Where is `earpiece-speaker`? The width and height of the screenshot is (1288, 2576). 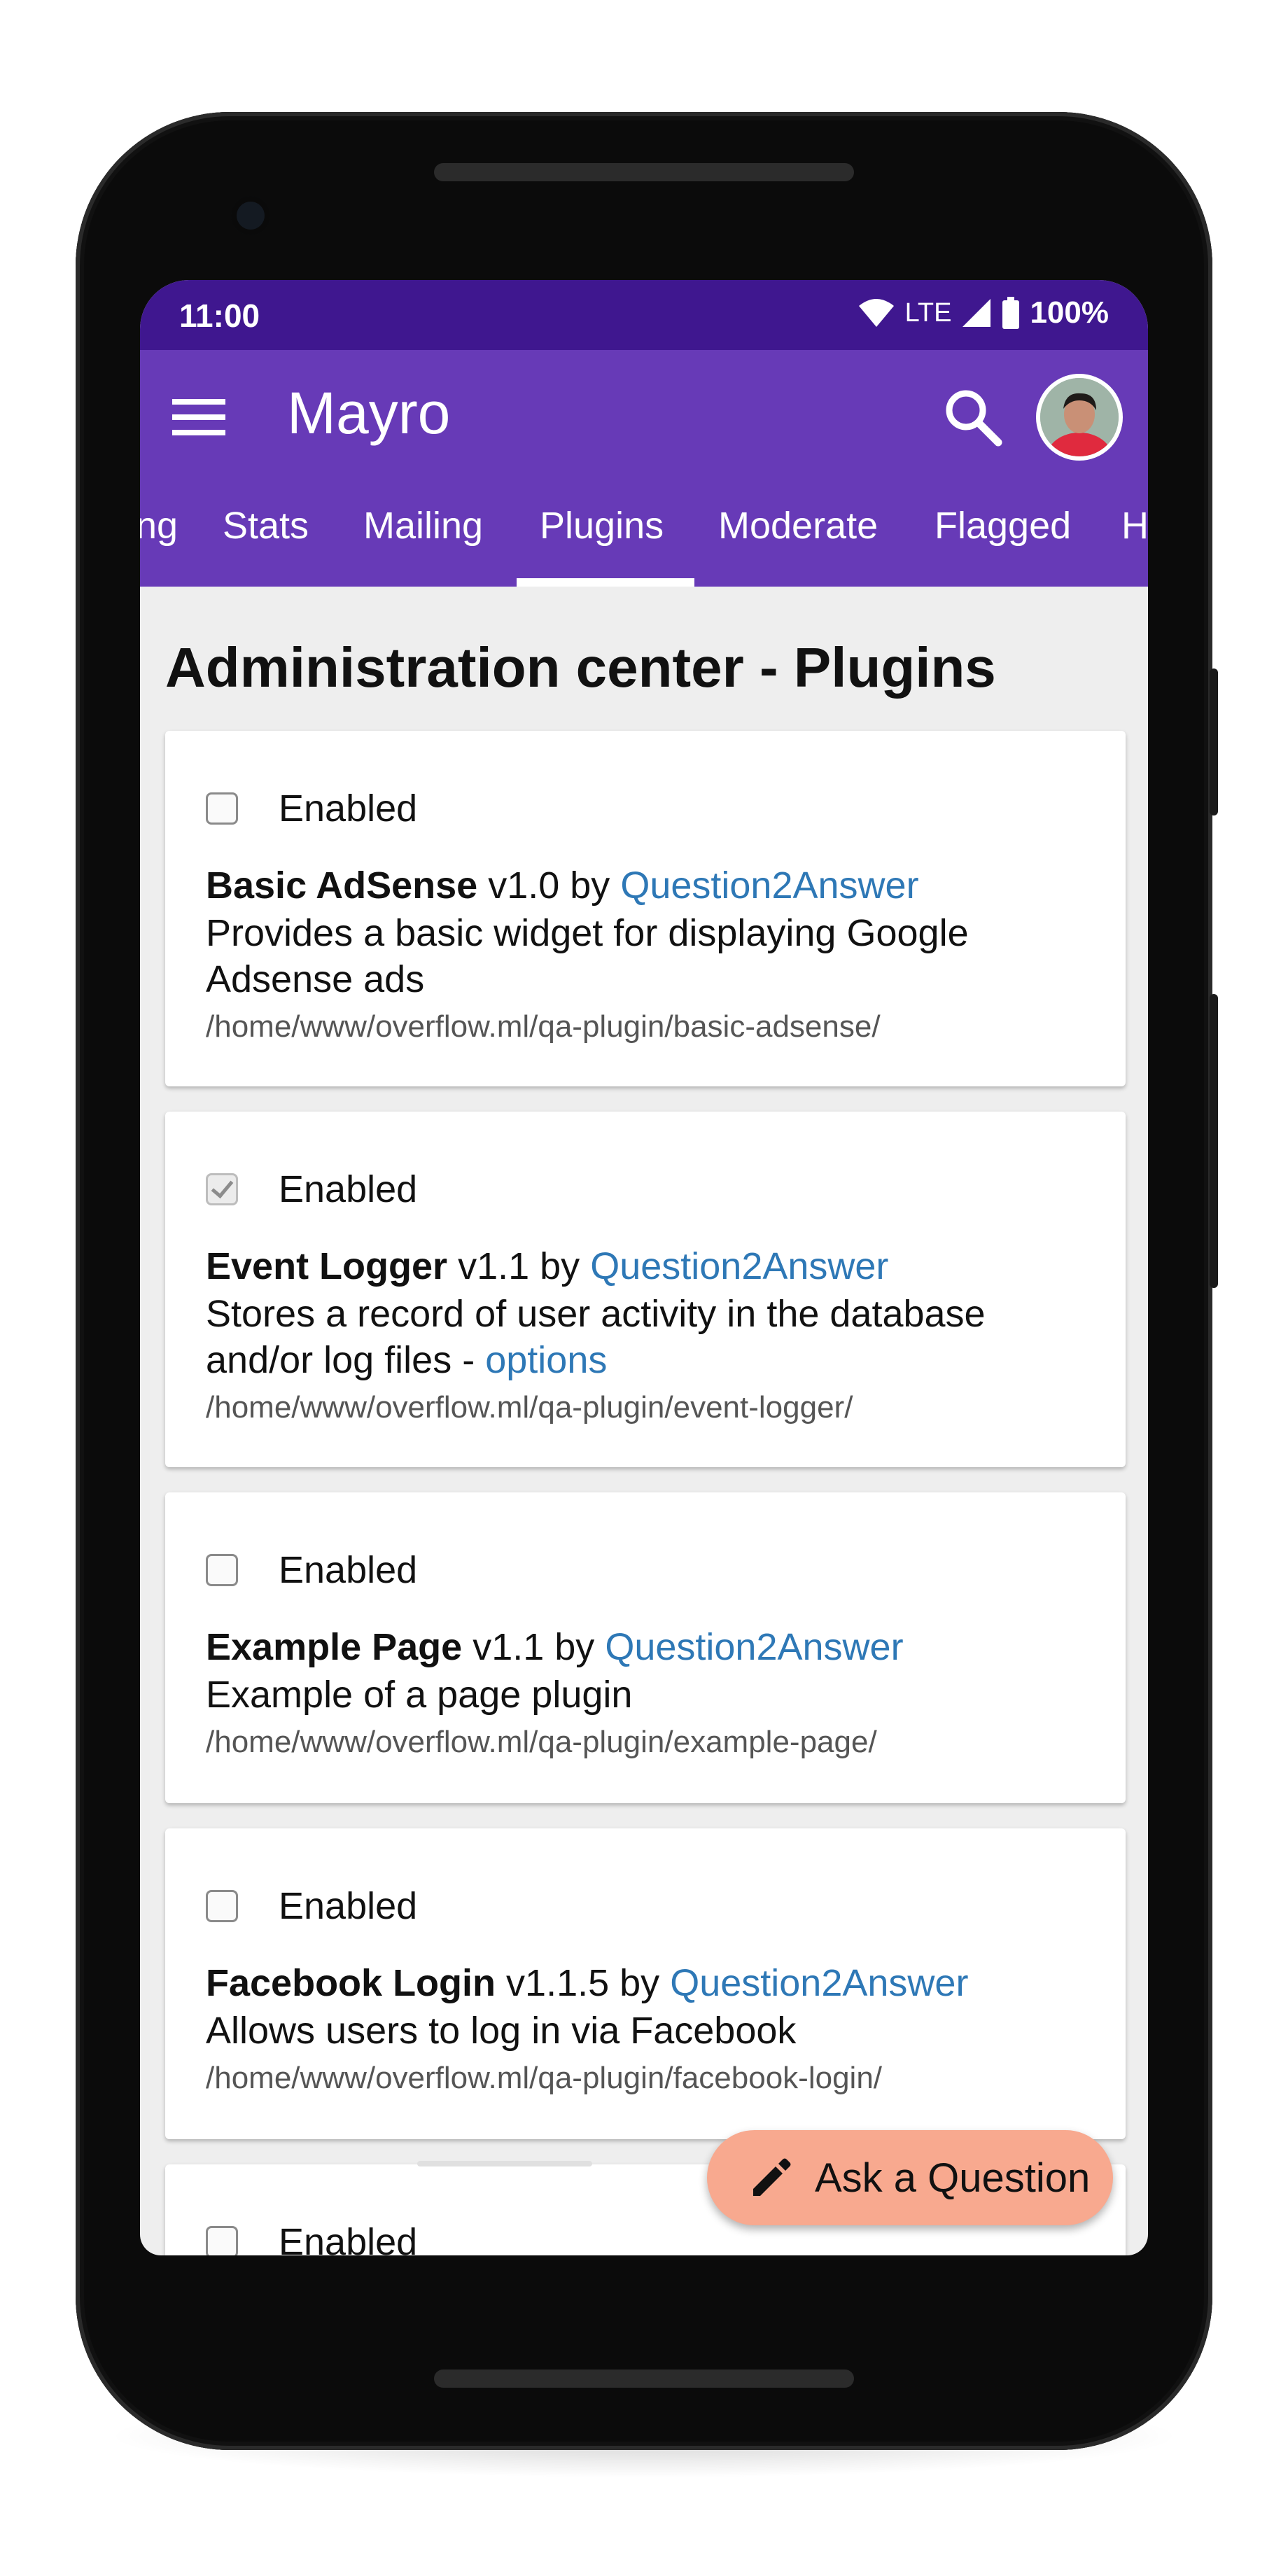 earpiece-speaker is located at coordinates (644, 172).